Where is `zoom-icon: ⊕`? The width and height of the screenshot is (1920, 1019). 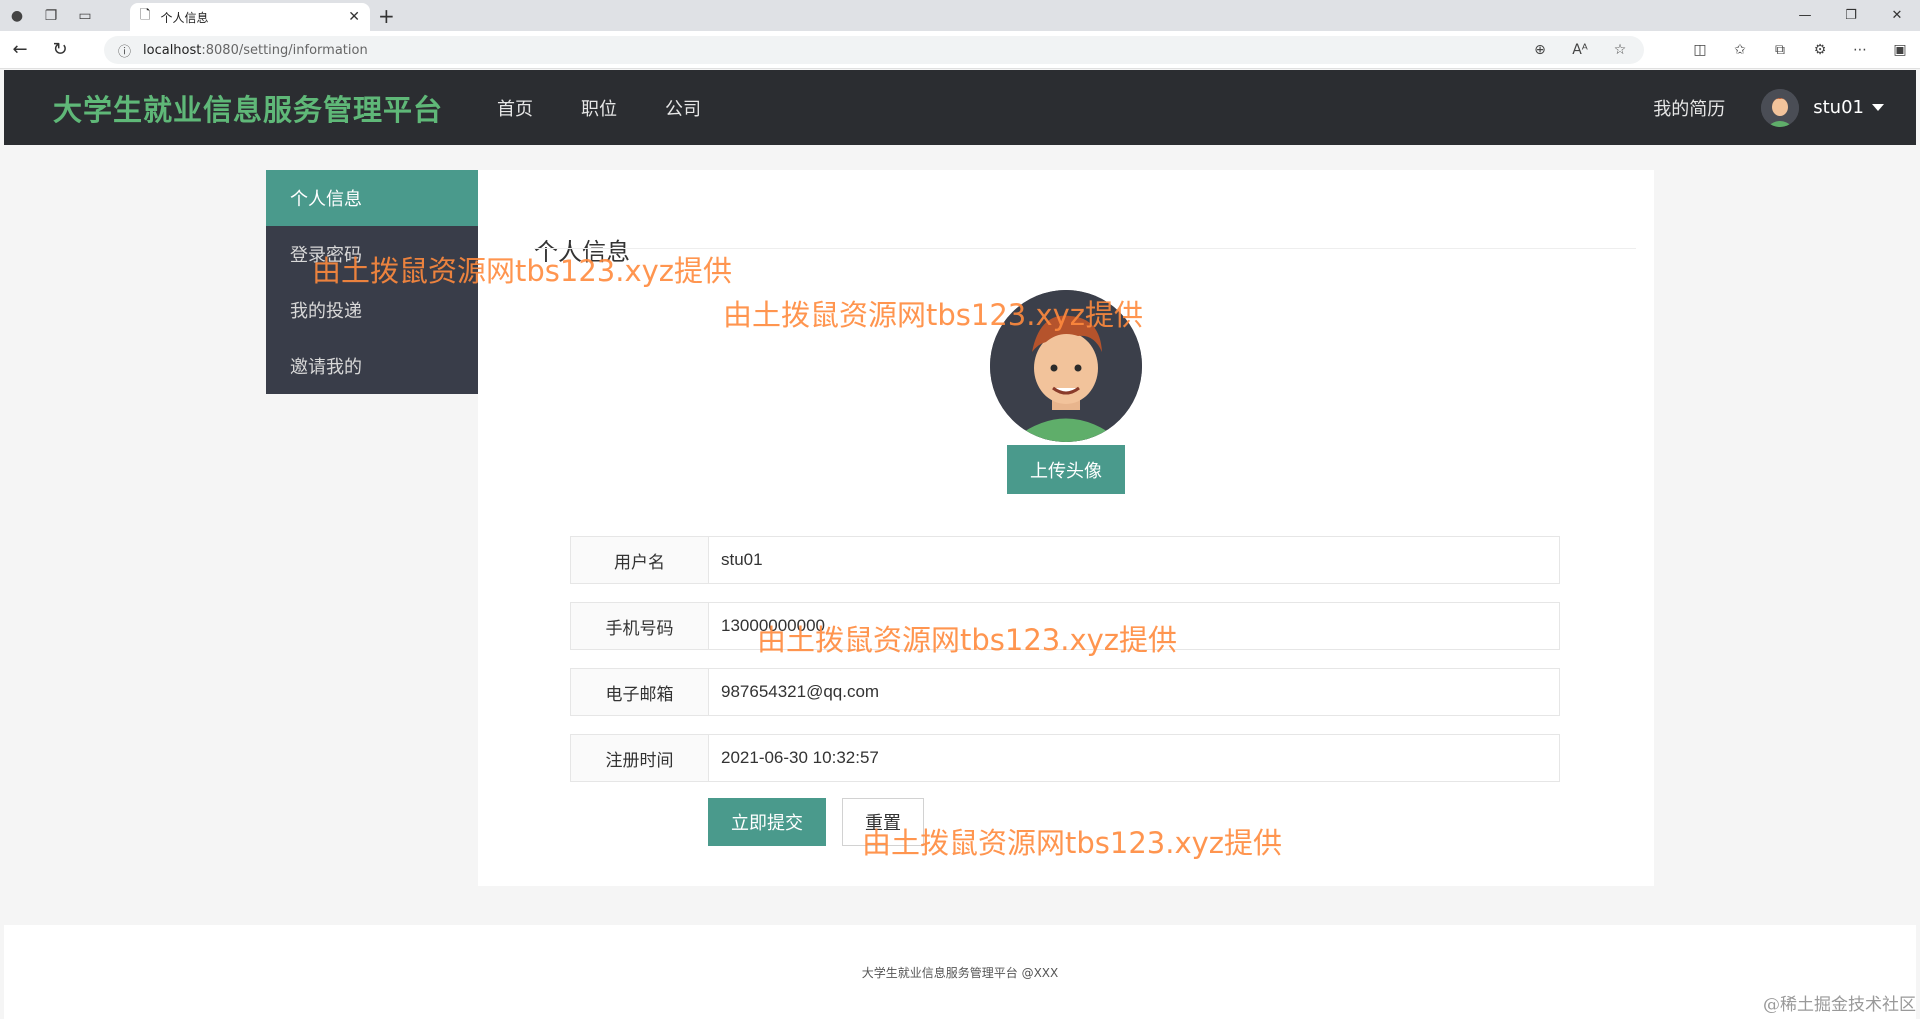
zoom-icon: ⊕ is located at coordinates (1540, 50).